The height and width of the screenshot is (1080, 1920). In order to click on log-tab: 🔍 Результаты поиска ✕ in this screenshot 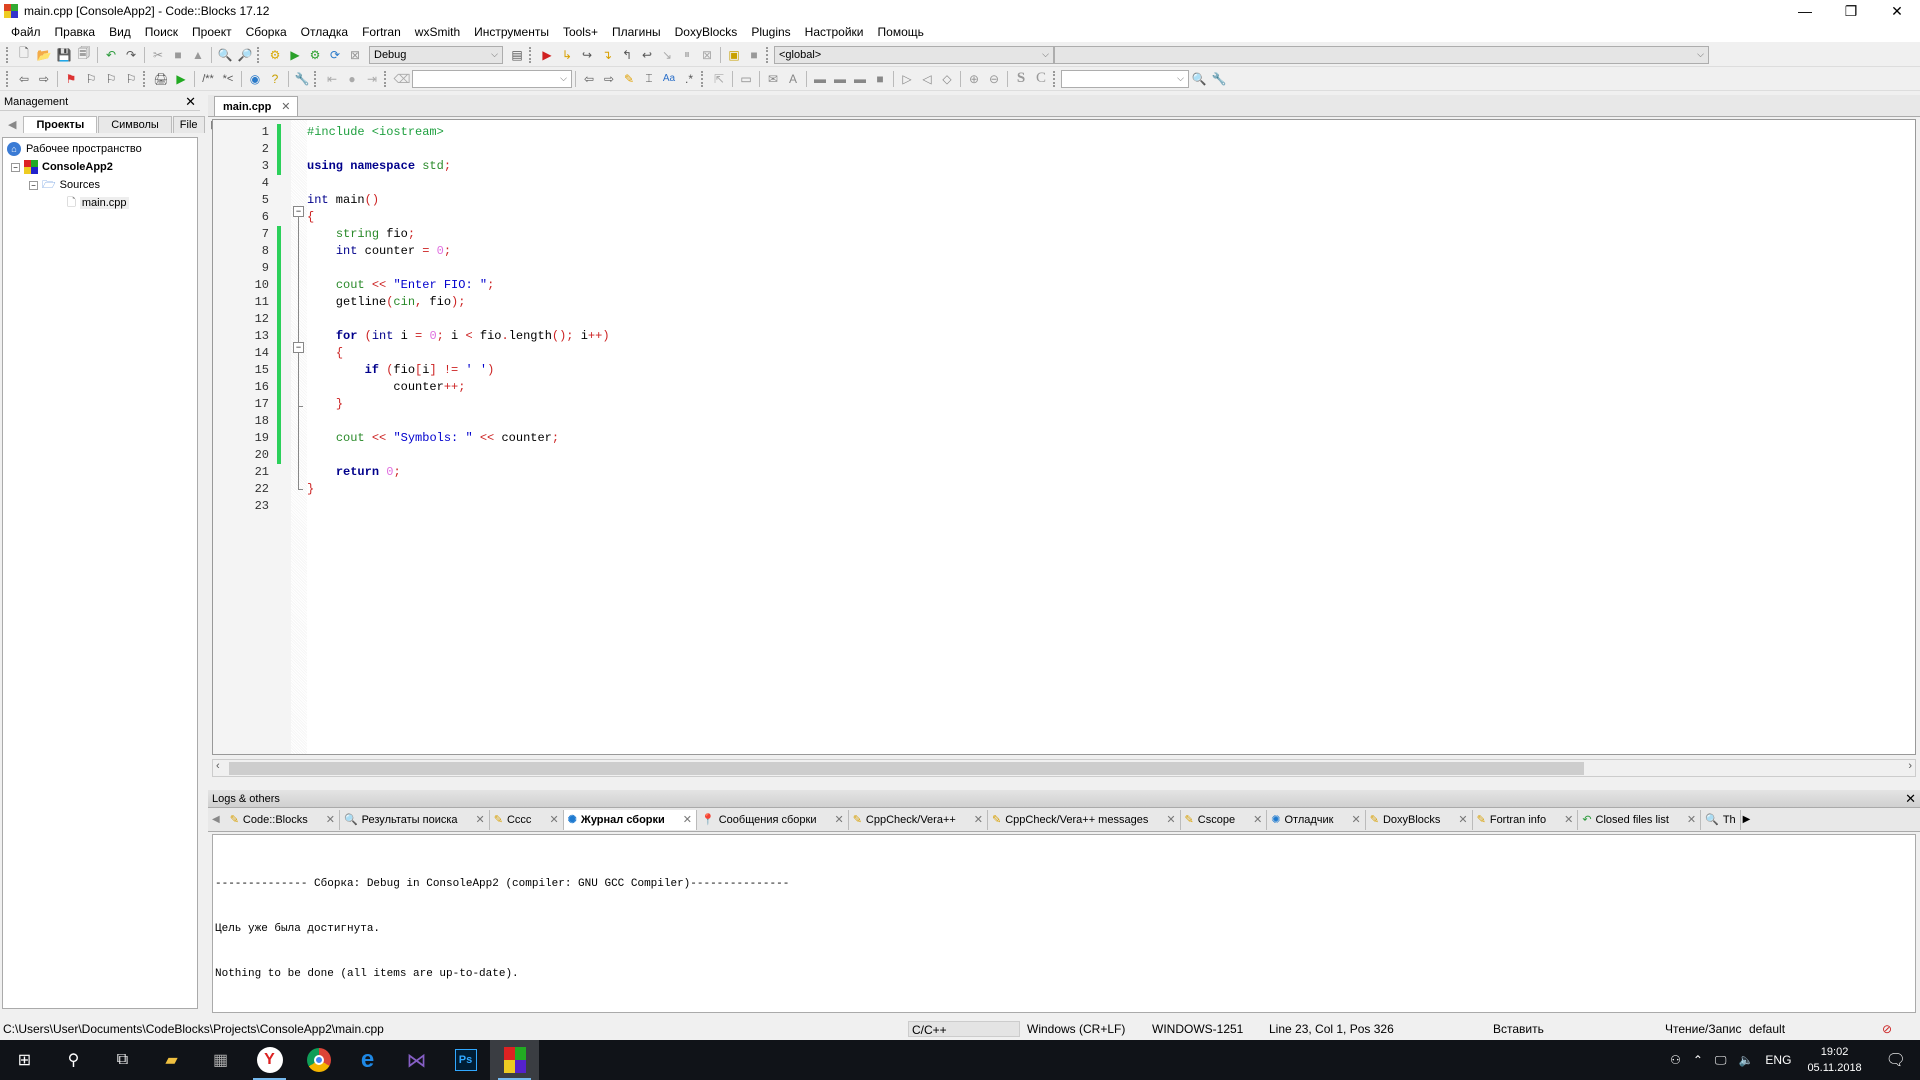, I will do `click(415, 819)`.